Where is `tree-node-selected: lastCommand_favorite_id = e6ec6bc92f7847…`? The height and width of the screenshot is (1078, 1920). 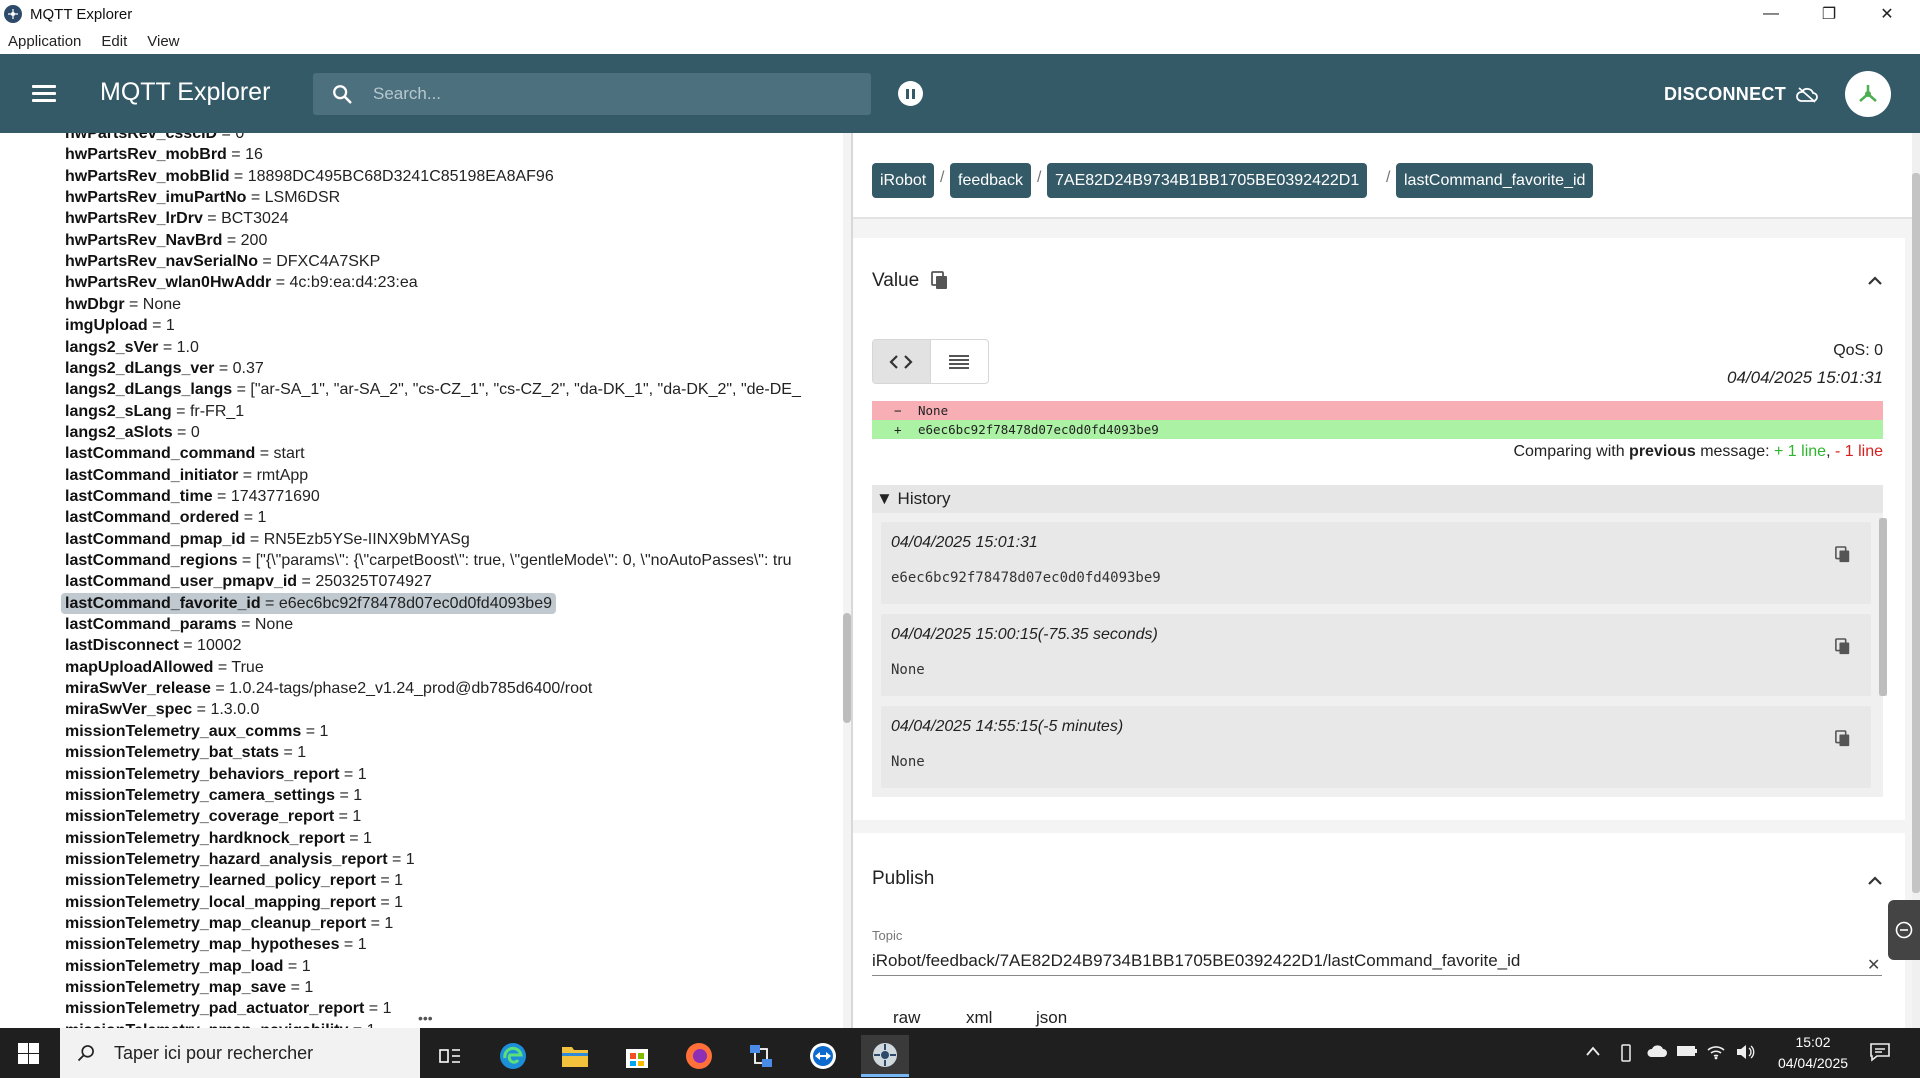 tree-node-selected: lastCommand_favorite_id = e6ec6bc92f7847… is located at coordinates (308, 603).